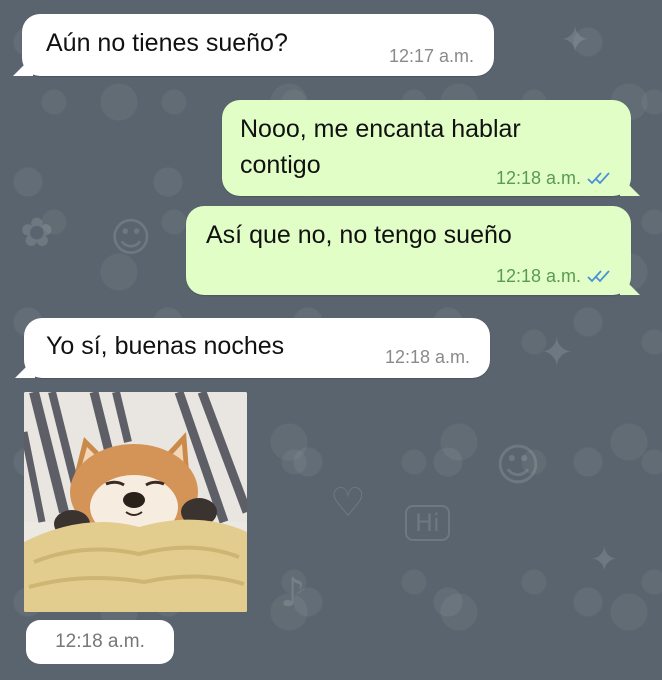  I want to click on message-time-text: 12:17 a.m., so click(431, 56).